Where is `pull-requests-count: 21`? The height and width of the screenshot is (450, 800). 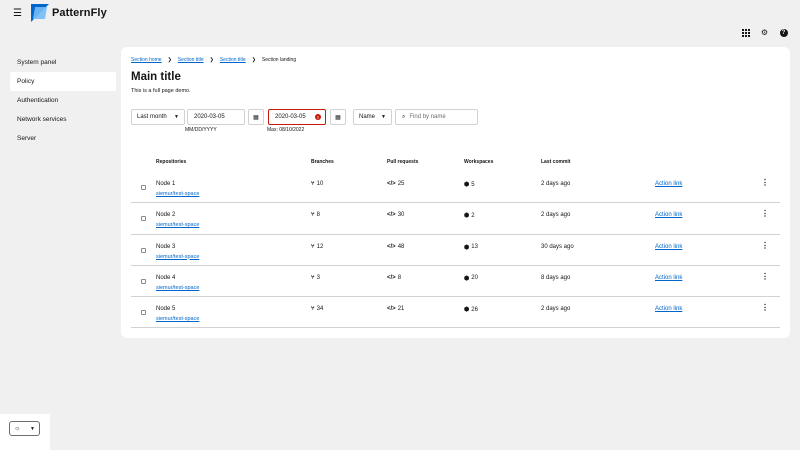 pull-requests-count: 21 is located at coordinates (401, 309).